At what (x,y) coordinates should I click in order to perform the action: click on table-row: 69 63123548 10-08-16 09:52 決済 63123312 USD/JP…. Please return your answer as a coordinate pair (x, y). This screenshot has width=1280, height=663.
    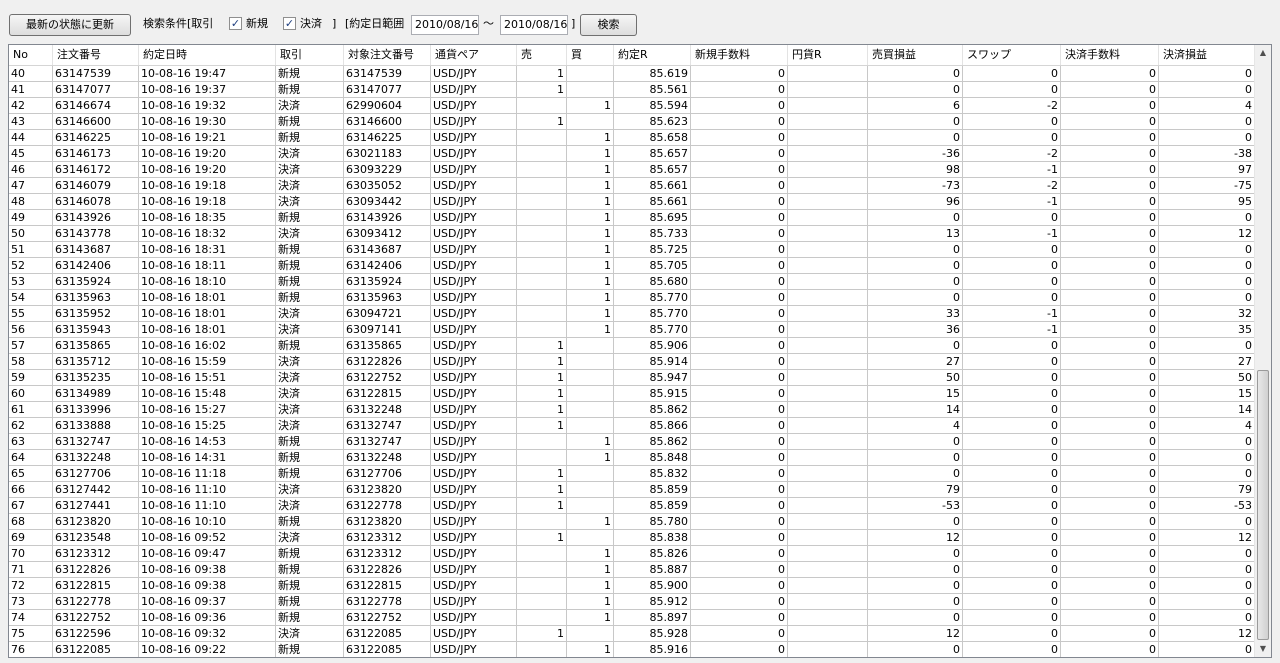
    Looking at the image, I should click on (632, 538).